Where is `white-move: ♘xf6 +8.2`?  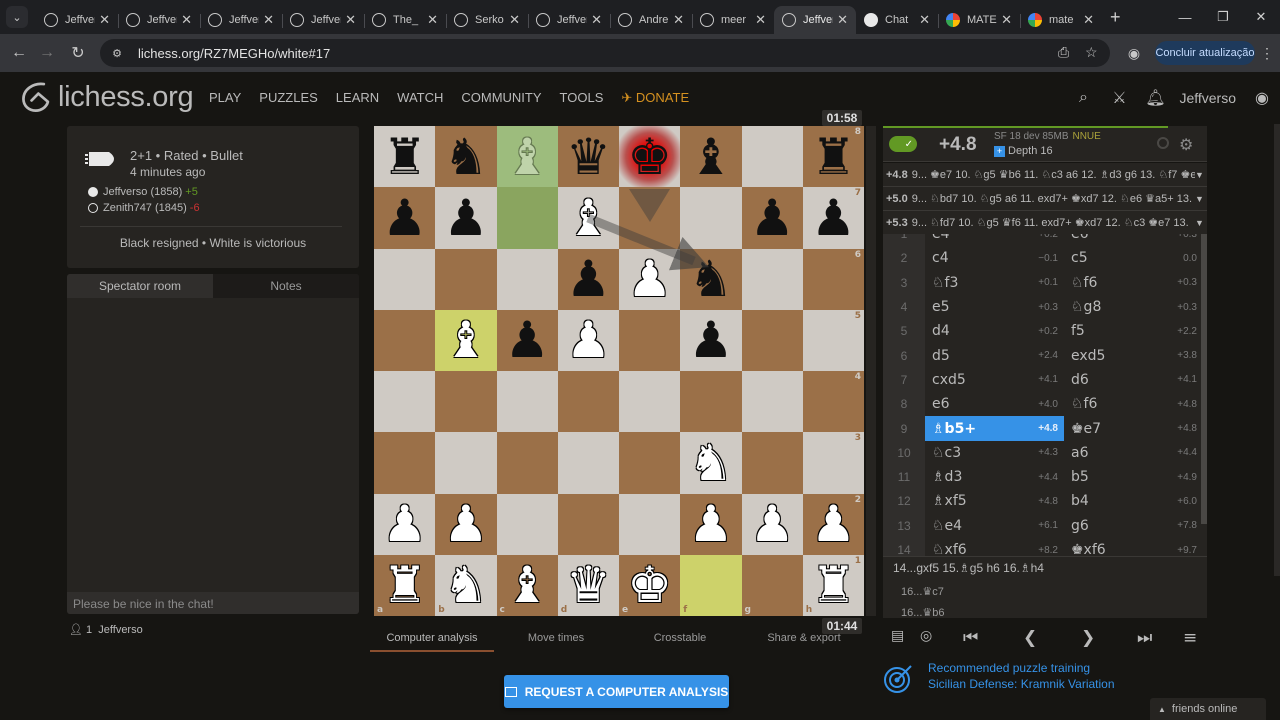 white-move: ♘xf6 +8.2 is located at coordinates (994, 547).